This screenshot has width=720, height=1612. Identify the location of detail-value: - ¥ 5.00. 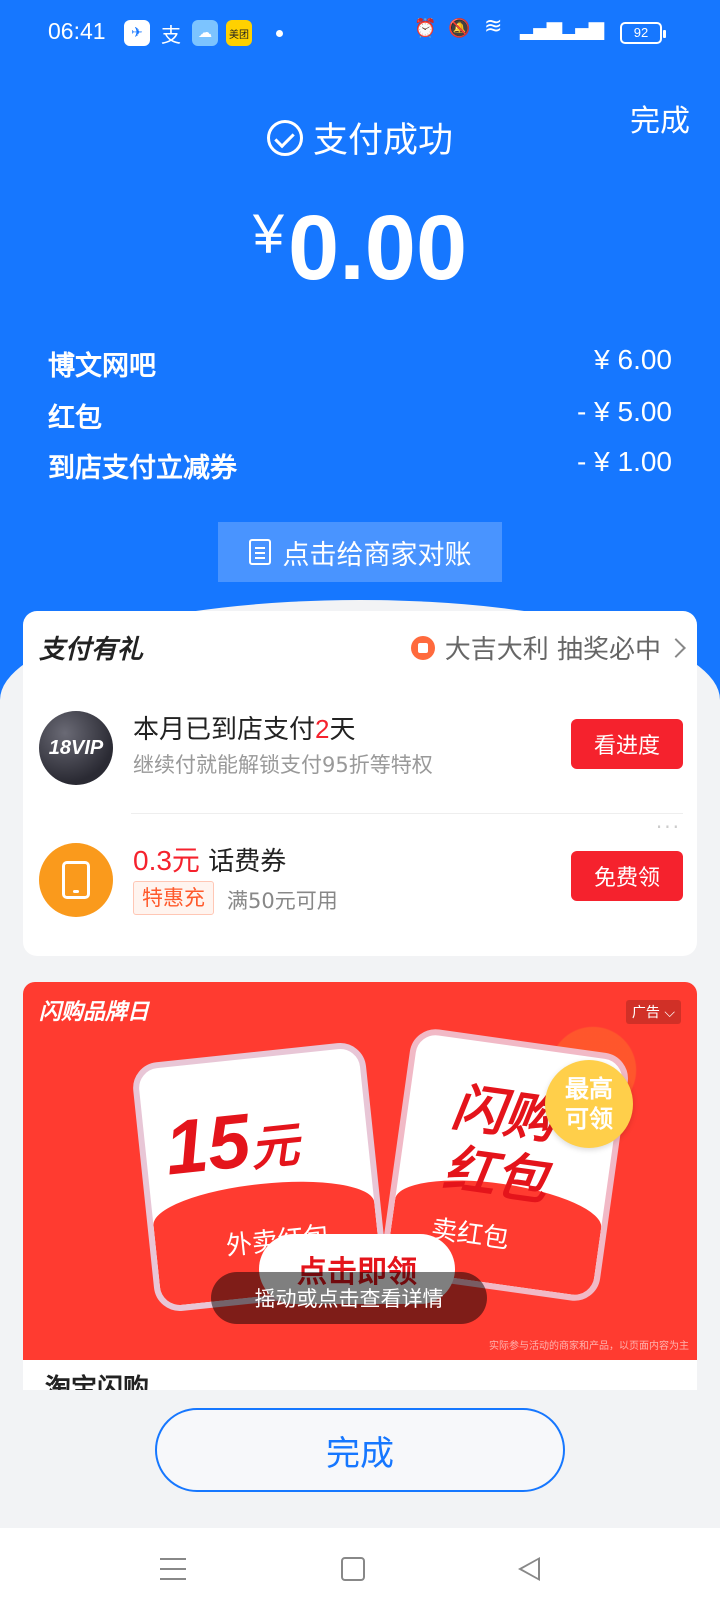
(624, 411).